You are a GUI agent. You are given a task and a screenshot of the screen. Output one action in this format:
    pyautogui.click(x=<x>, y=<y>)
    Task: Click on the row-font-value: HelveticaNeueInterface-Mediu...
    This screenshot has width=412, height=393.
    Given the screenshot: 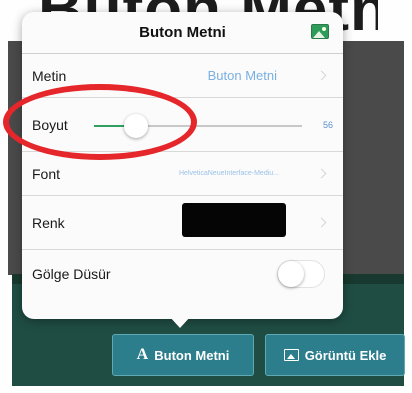 What is the action you would take?
    pyautogui.click(x=229, y=173)
    